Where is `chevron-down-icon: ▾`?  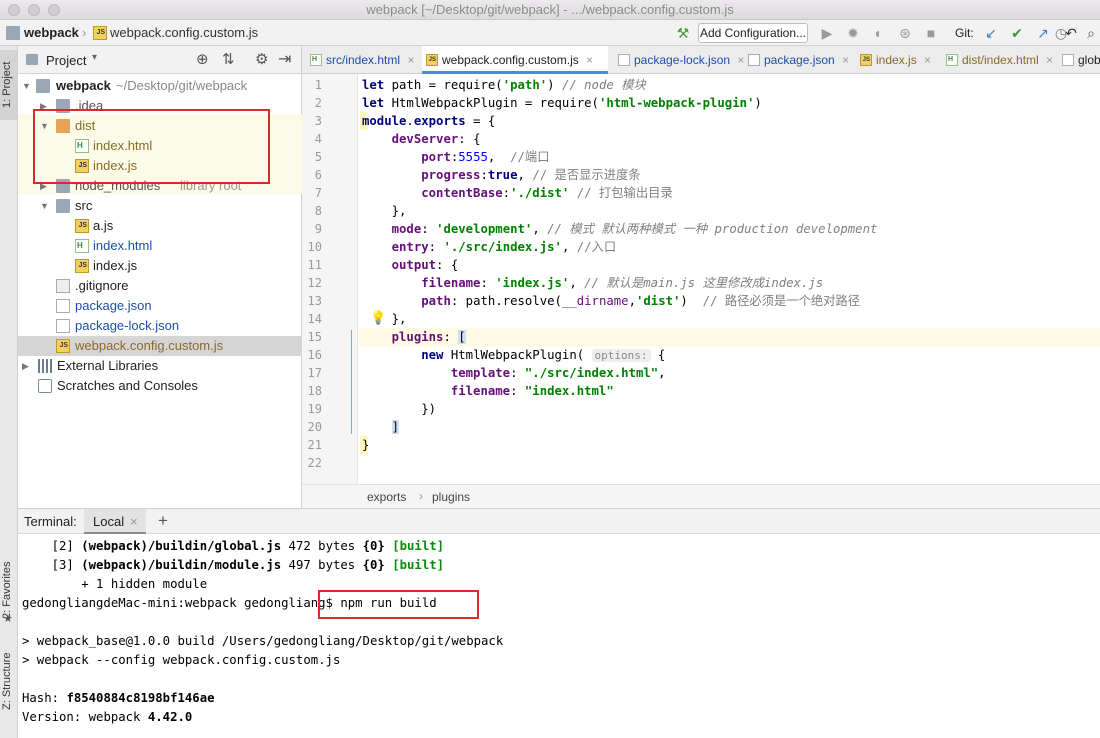 chevron-down-icon: ▾ is located at coordinates (94, 57).